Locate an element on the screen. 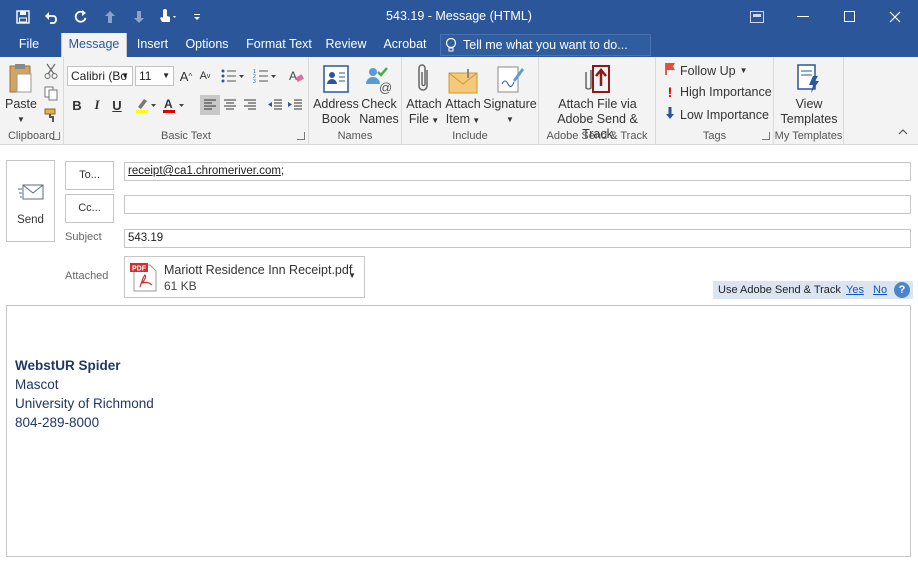 This screenshot has height=565, width=918. signature-phone: 804-289-8000 is located at coordinates (57, 422).